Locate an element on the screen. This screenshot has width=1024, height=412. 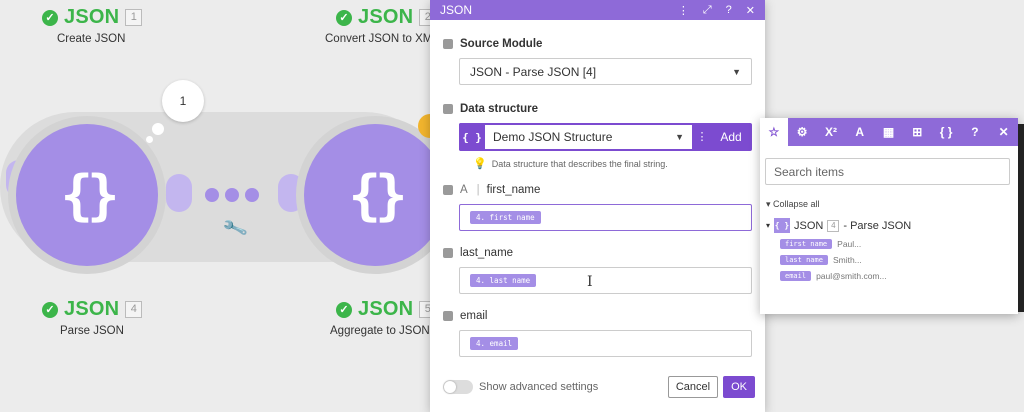
module-handle is located at coordinates (179, 193).